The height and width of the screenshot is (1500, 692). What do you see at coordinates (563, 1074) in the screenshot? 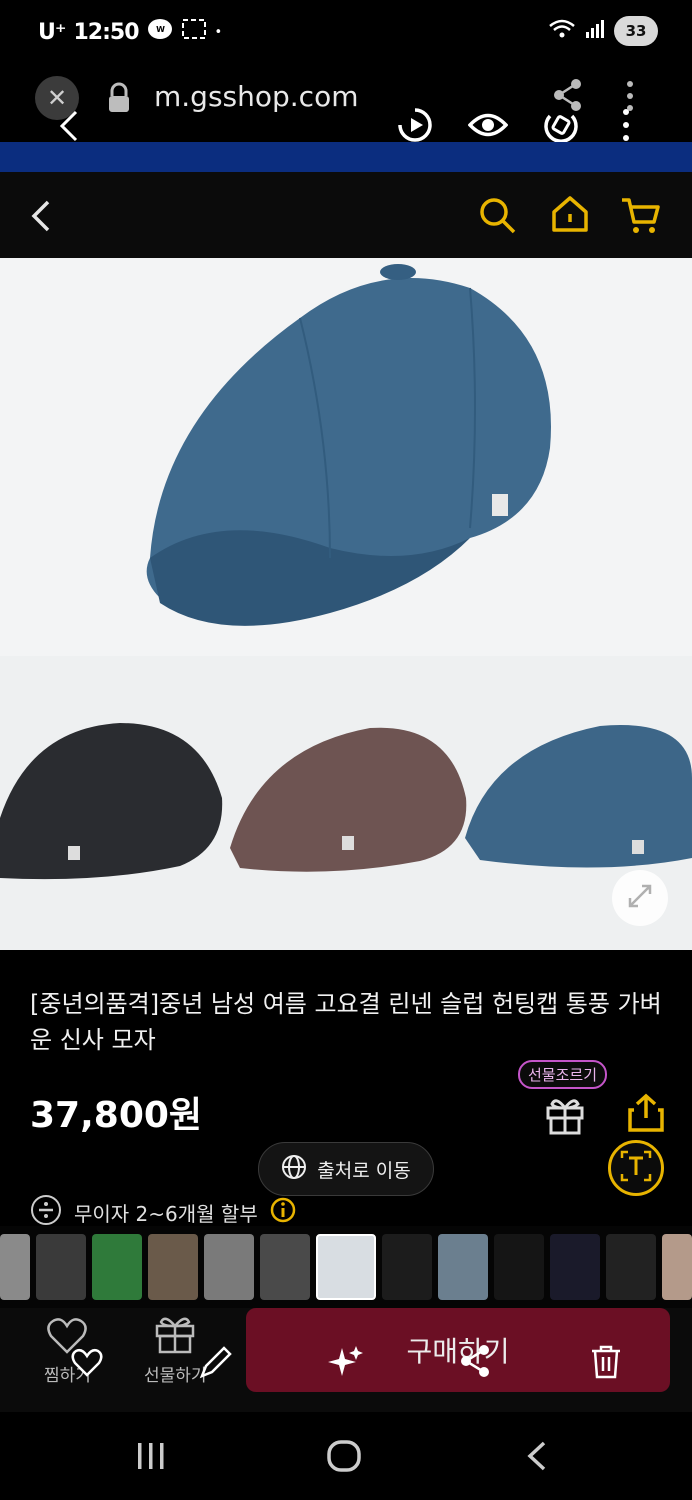
I see `gift-request-badge: 선물조르기` at bounding box center [563, 1074].